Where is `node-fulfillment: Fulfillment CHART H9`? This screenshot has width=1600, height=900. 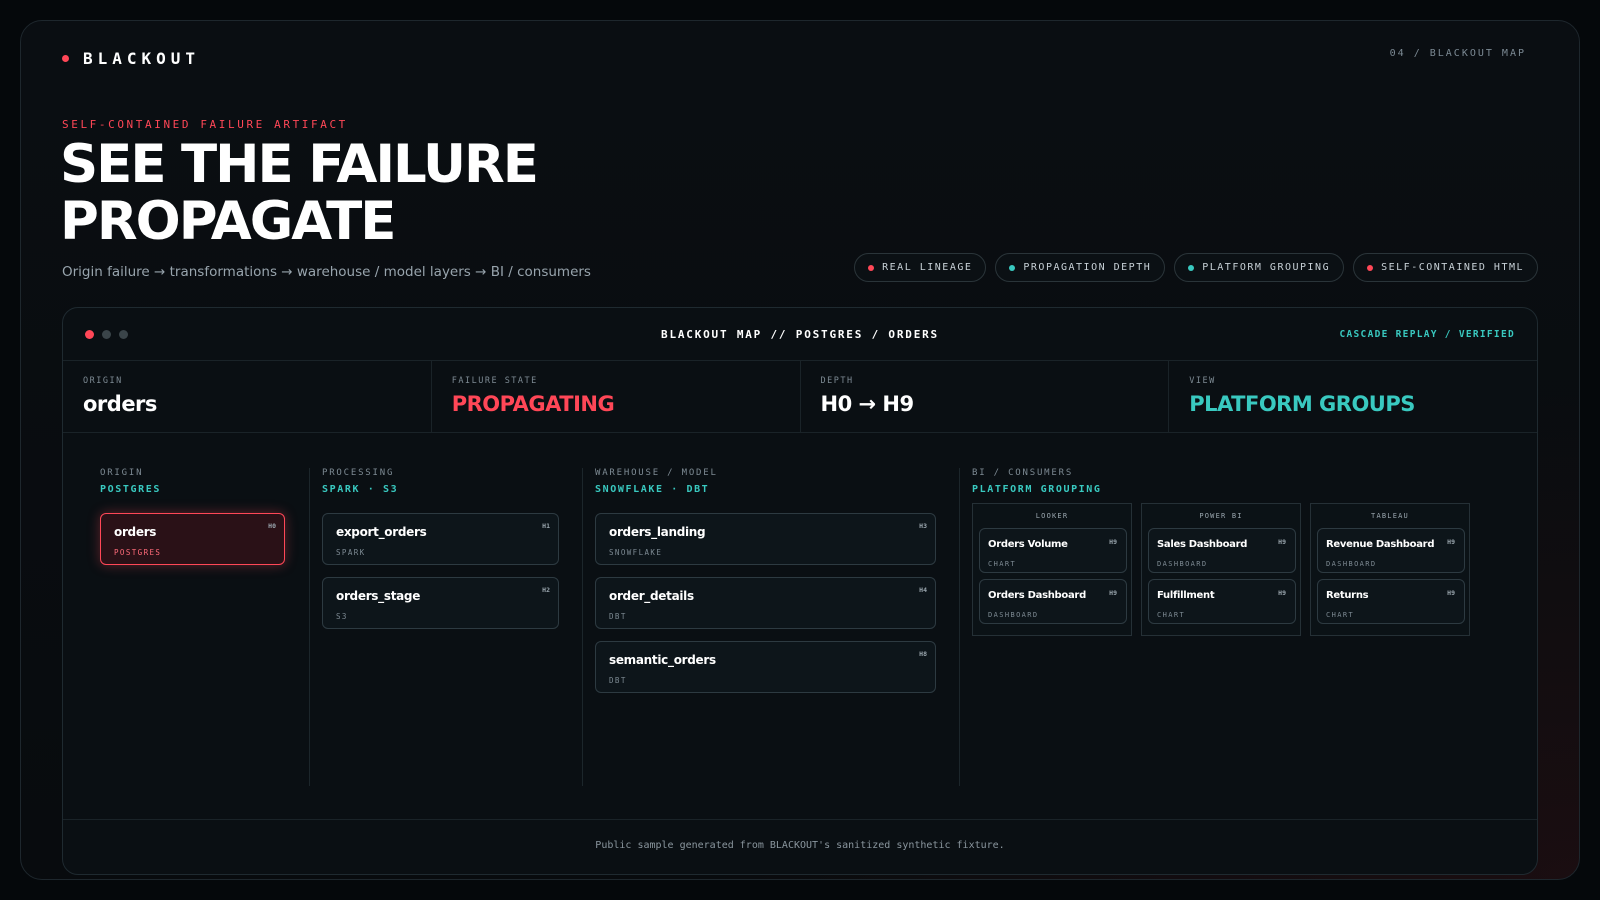
node-fulfillment: Fulfillment CHART H9 is located at coordinates (1222, 601).